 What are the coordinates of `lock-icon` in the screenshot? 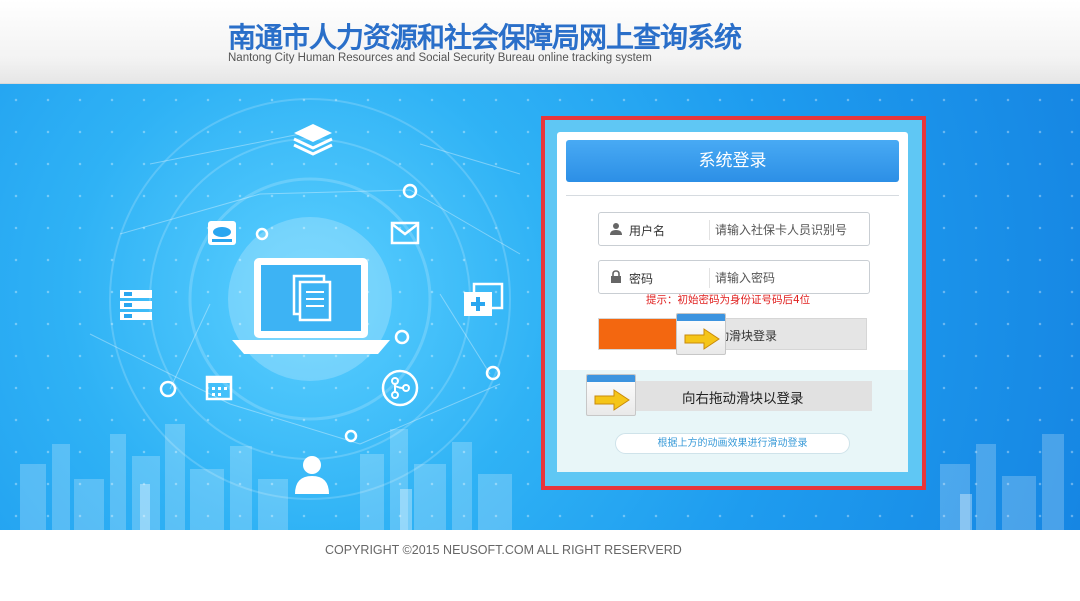 It's located at (616, 276).